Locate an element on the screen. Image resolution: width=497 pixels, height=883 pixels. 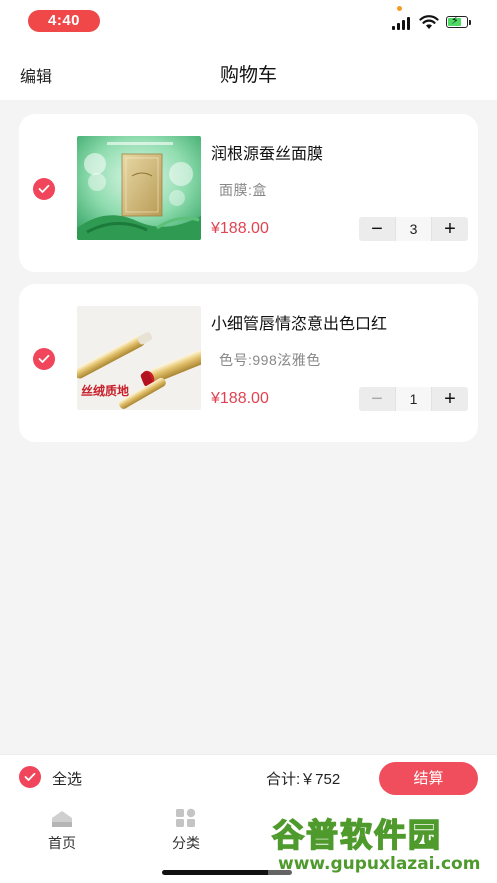
select-all-label: 全选 is located at coordinates (67, 778).